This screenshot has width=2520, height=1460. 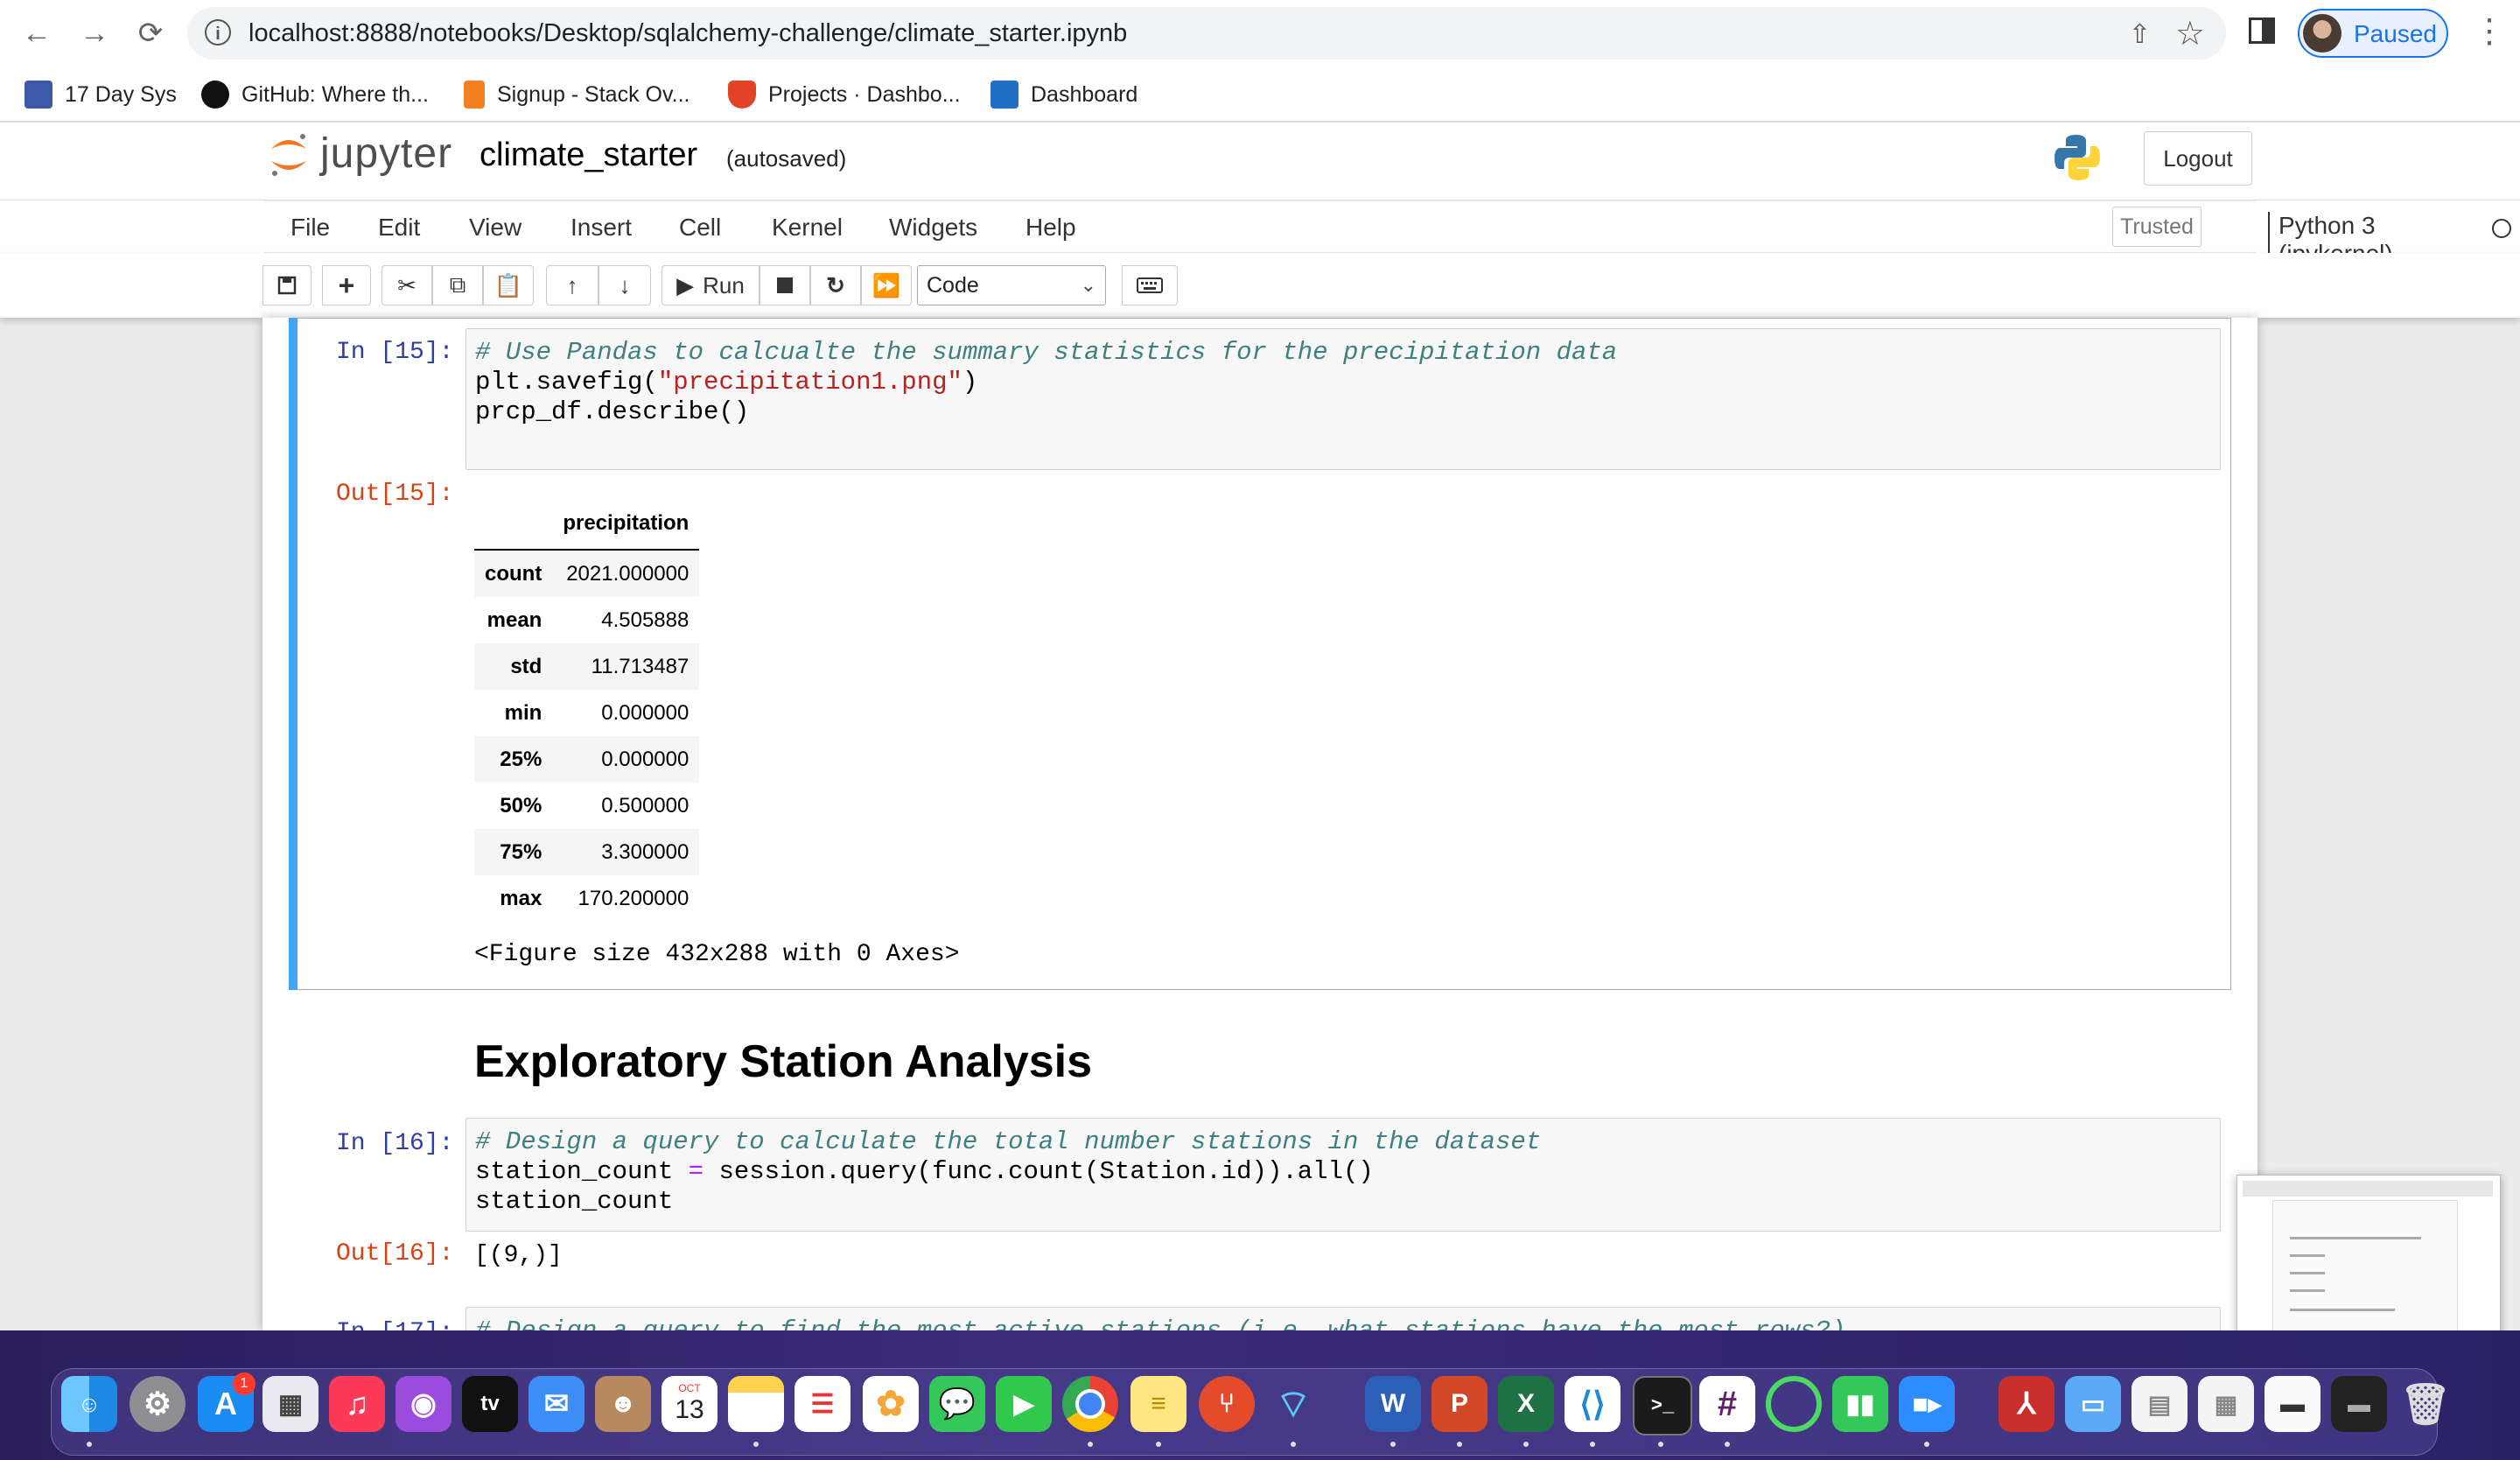 I want to click on podcasts-icon: ◉, so click(x=424, y=1404).